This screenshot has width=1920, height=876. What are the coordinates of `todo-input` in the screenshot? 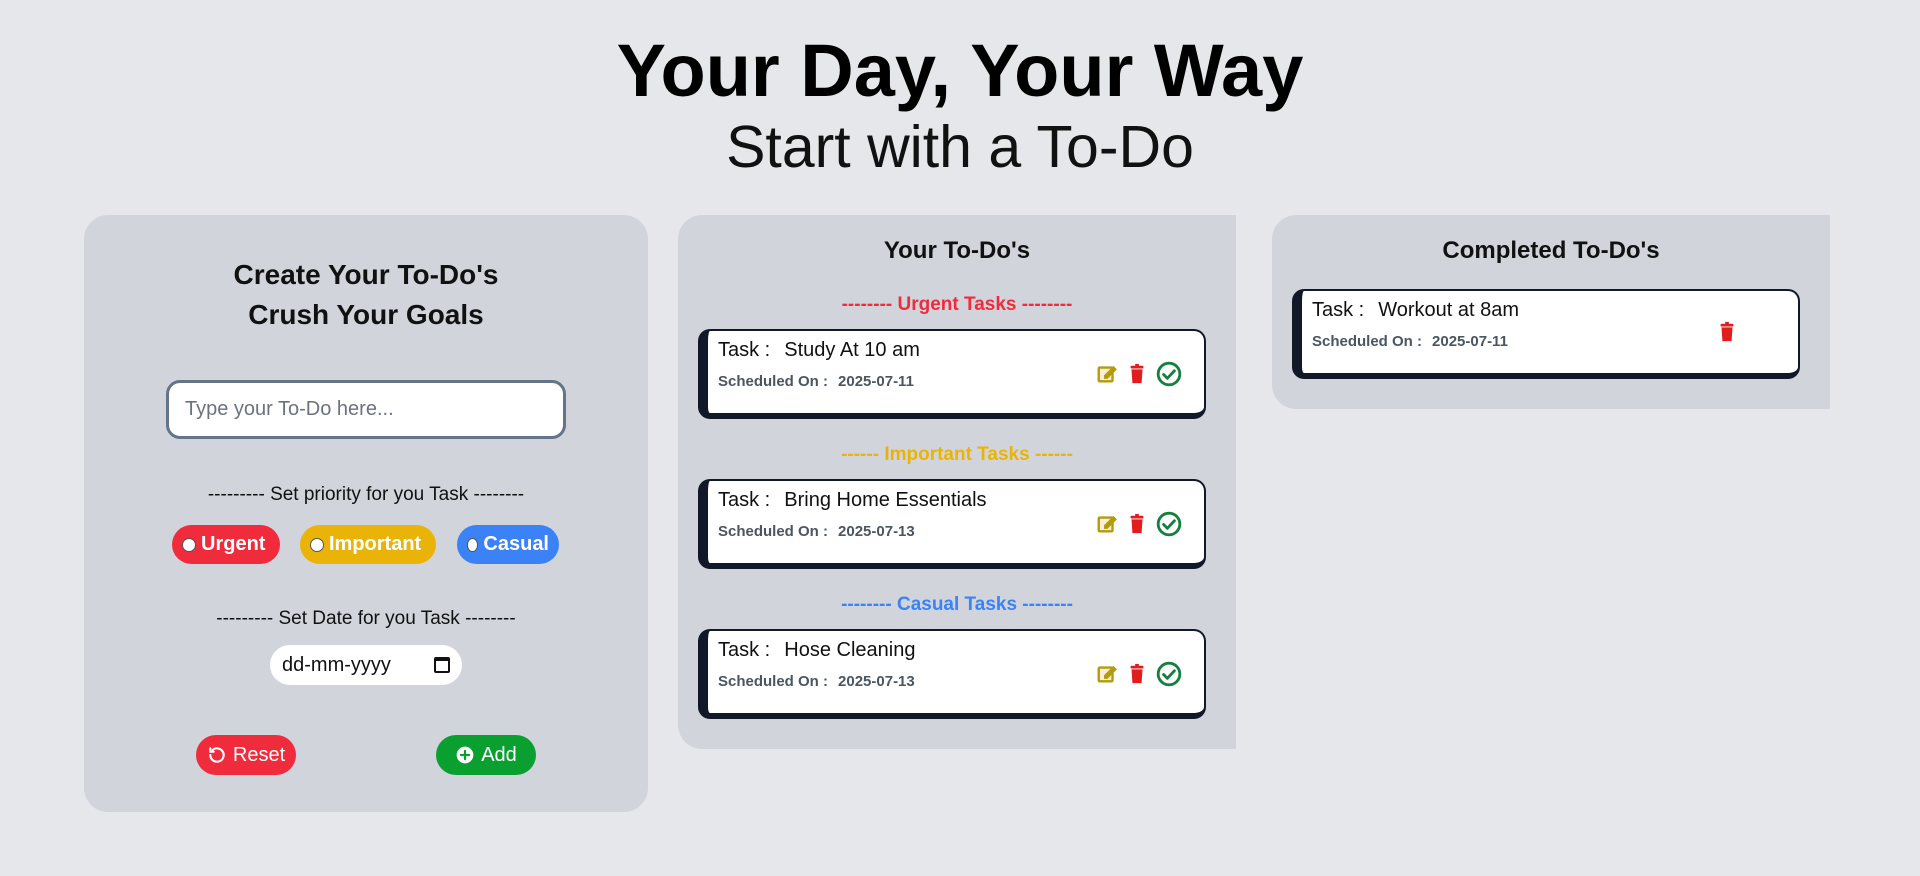 It's located at (366, 409).